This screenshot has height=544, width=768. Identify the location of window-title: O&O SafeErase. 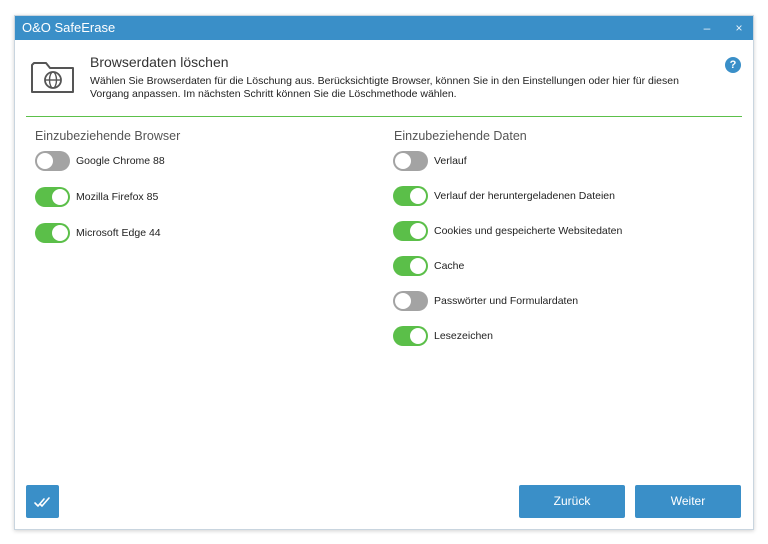
(69, 27).